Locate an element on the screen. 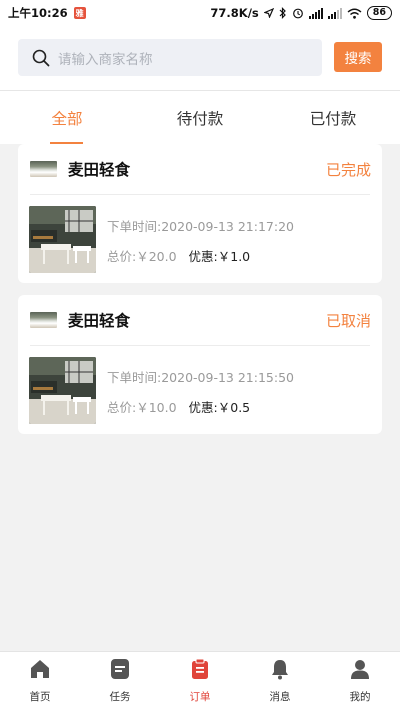 This screenshot has height=711, width=400. nav-item-order: 订单 is located at coordinates (200, 681).